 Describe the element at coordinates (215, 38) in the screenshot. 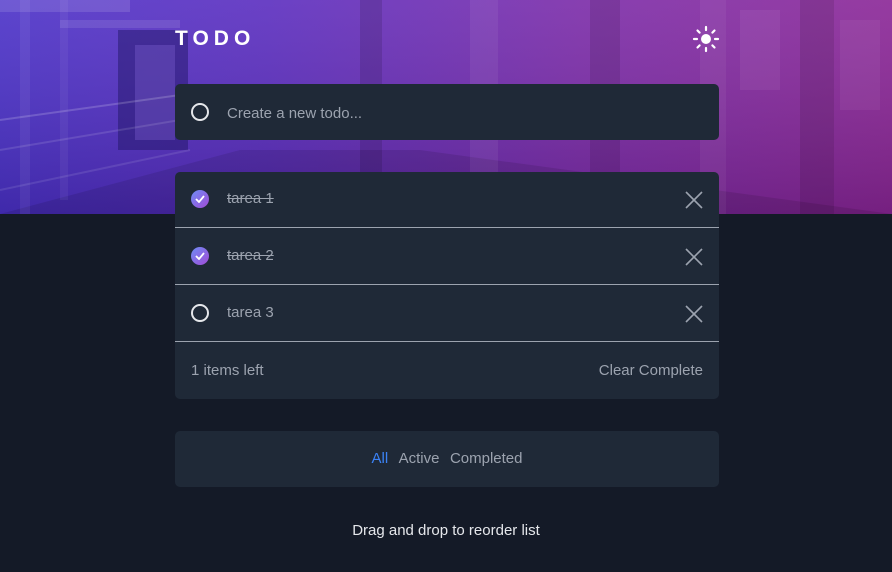

I see `app-title: TODO` at that location.